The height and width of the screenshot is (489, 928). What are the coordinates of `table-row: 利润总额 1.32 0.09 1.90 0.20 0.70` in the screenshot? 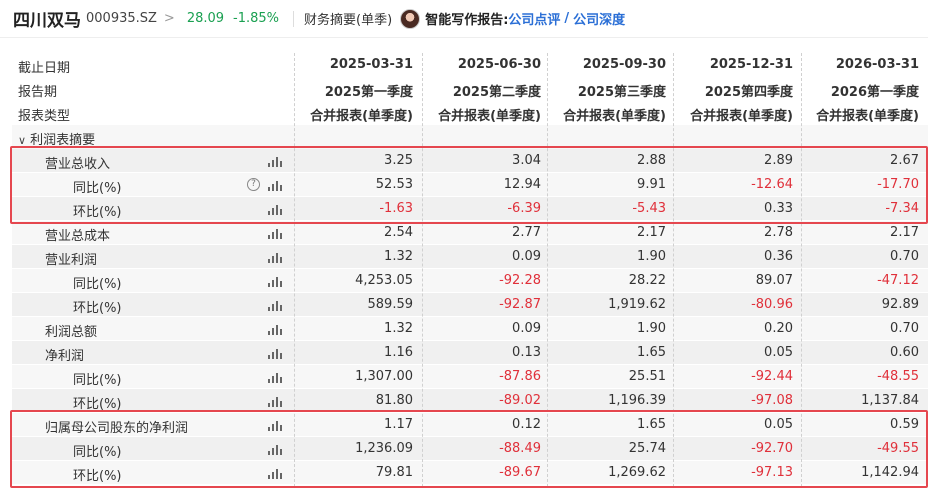 It's located at (470, 329).